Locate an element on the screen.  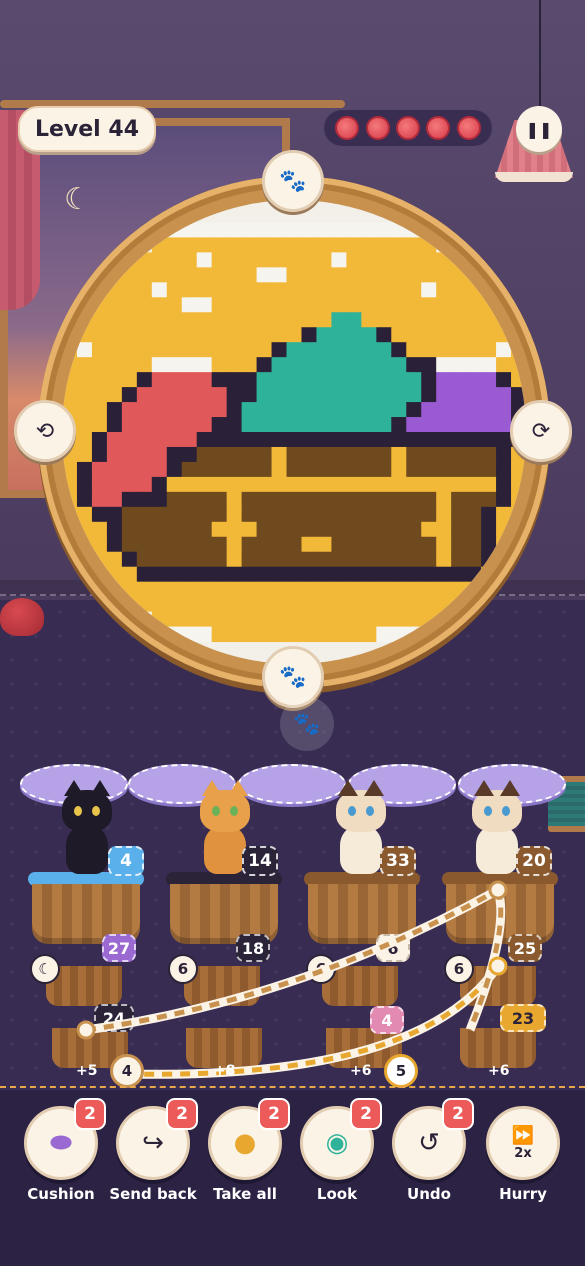
undo-tool-label: Undo is located at coordinates (429, 1194).